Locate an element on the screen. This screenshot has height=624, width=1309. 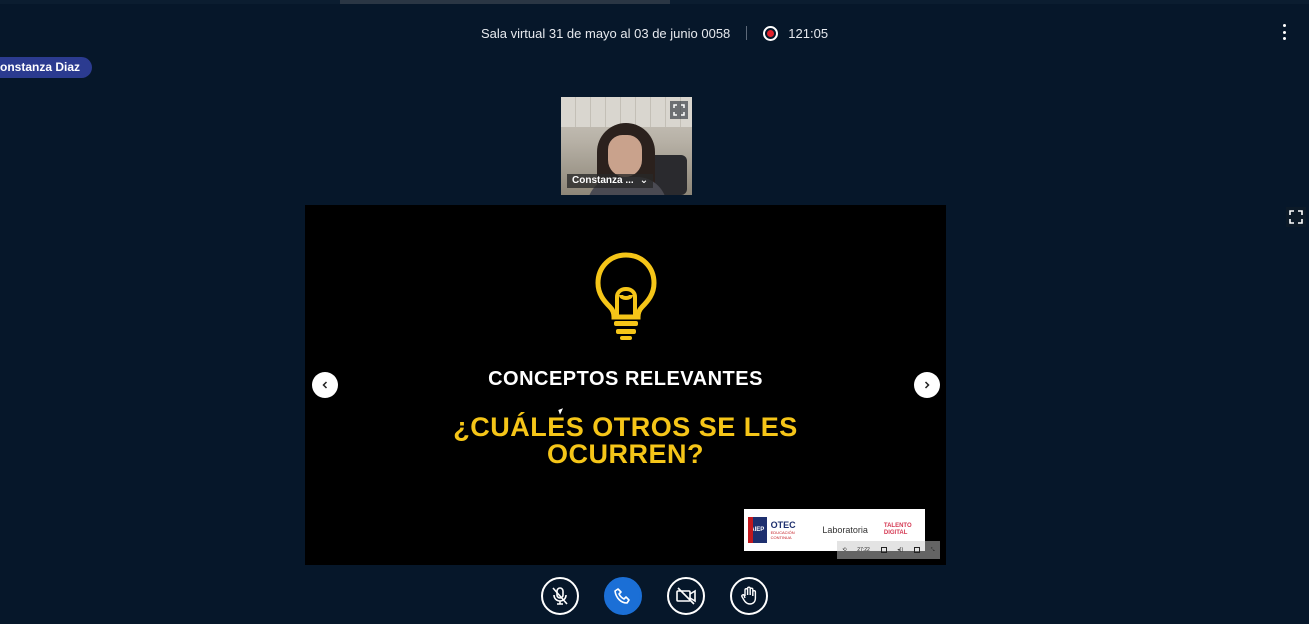
recording-timer: 121:05 is located at coordinates (808, 33).